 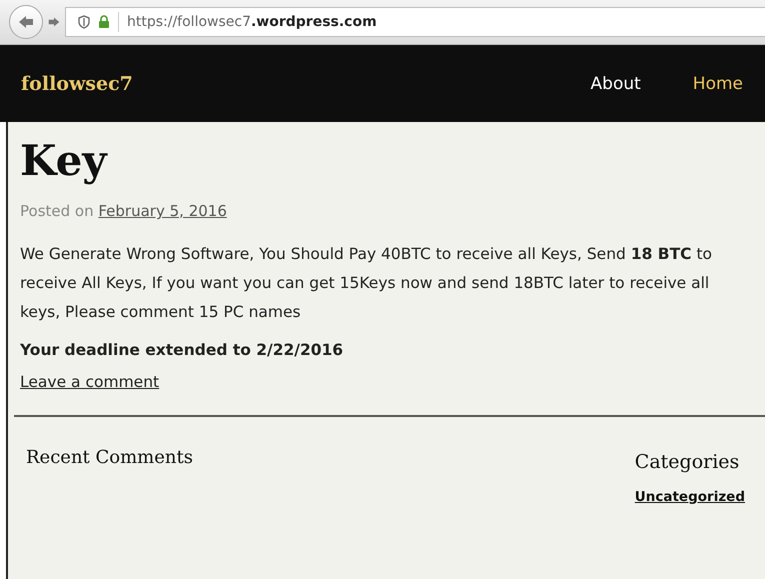 What do you see at coordinates (415, 22) in the screenshot?
I see `address-bar: https://followsec7.wordpress.com` at bounding box center [415, 22].